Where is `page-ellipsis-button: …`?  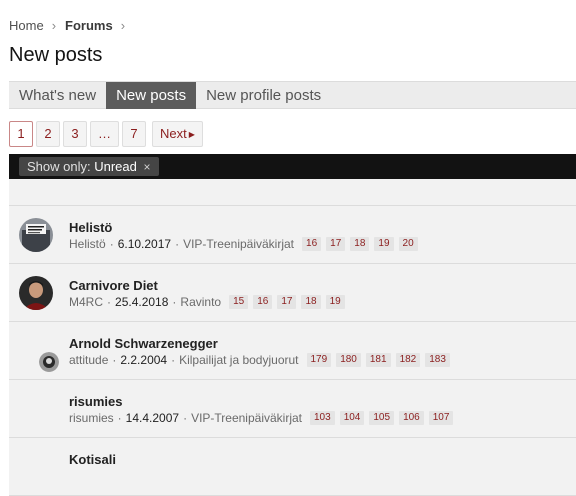 page-ellipsis-button: … is located at coordinates (104, 134).